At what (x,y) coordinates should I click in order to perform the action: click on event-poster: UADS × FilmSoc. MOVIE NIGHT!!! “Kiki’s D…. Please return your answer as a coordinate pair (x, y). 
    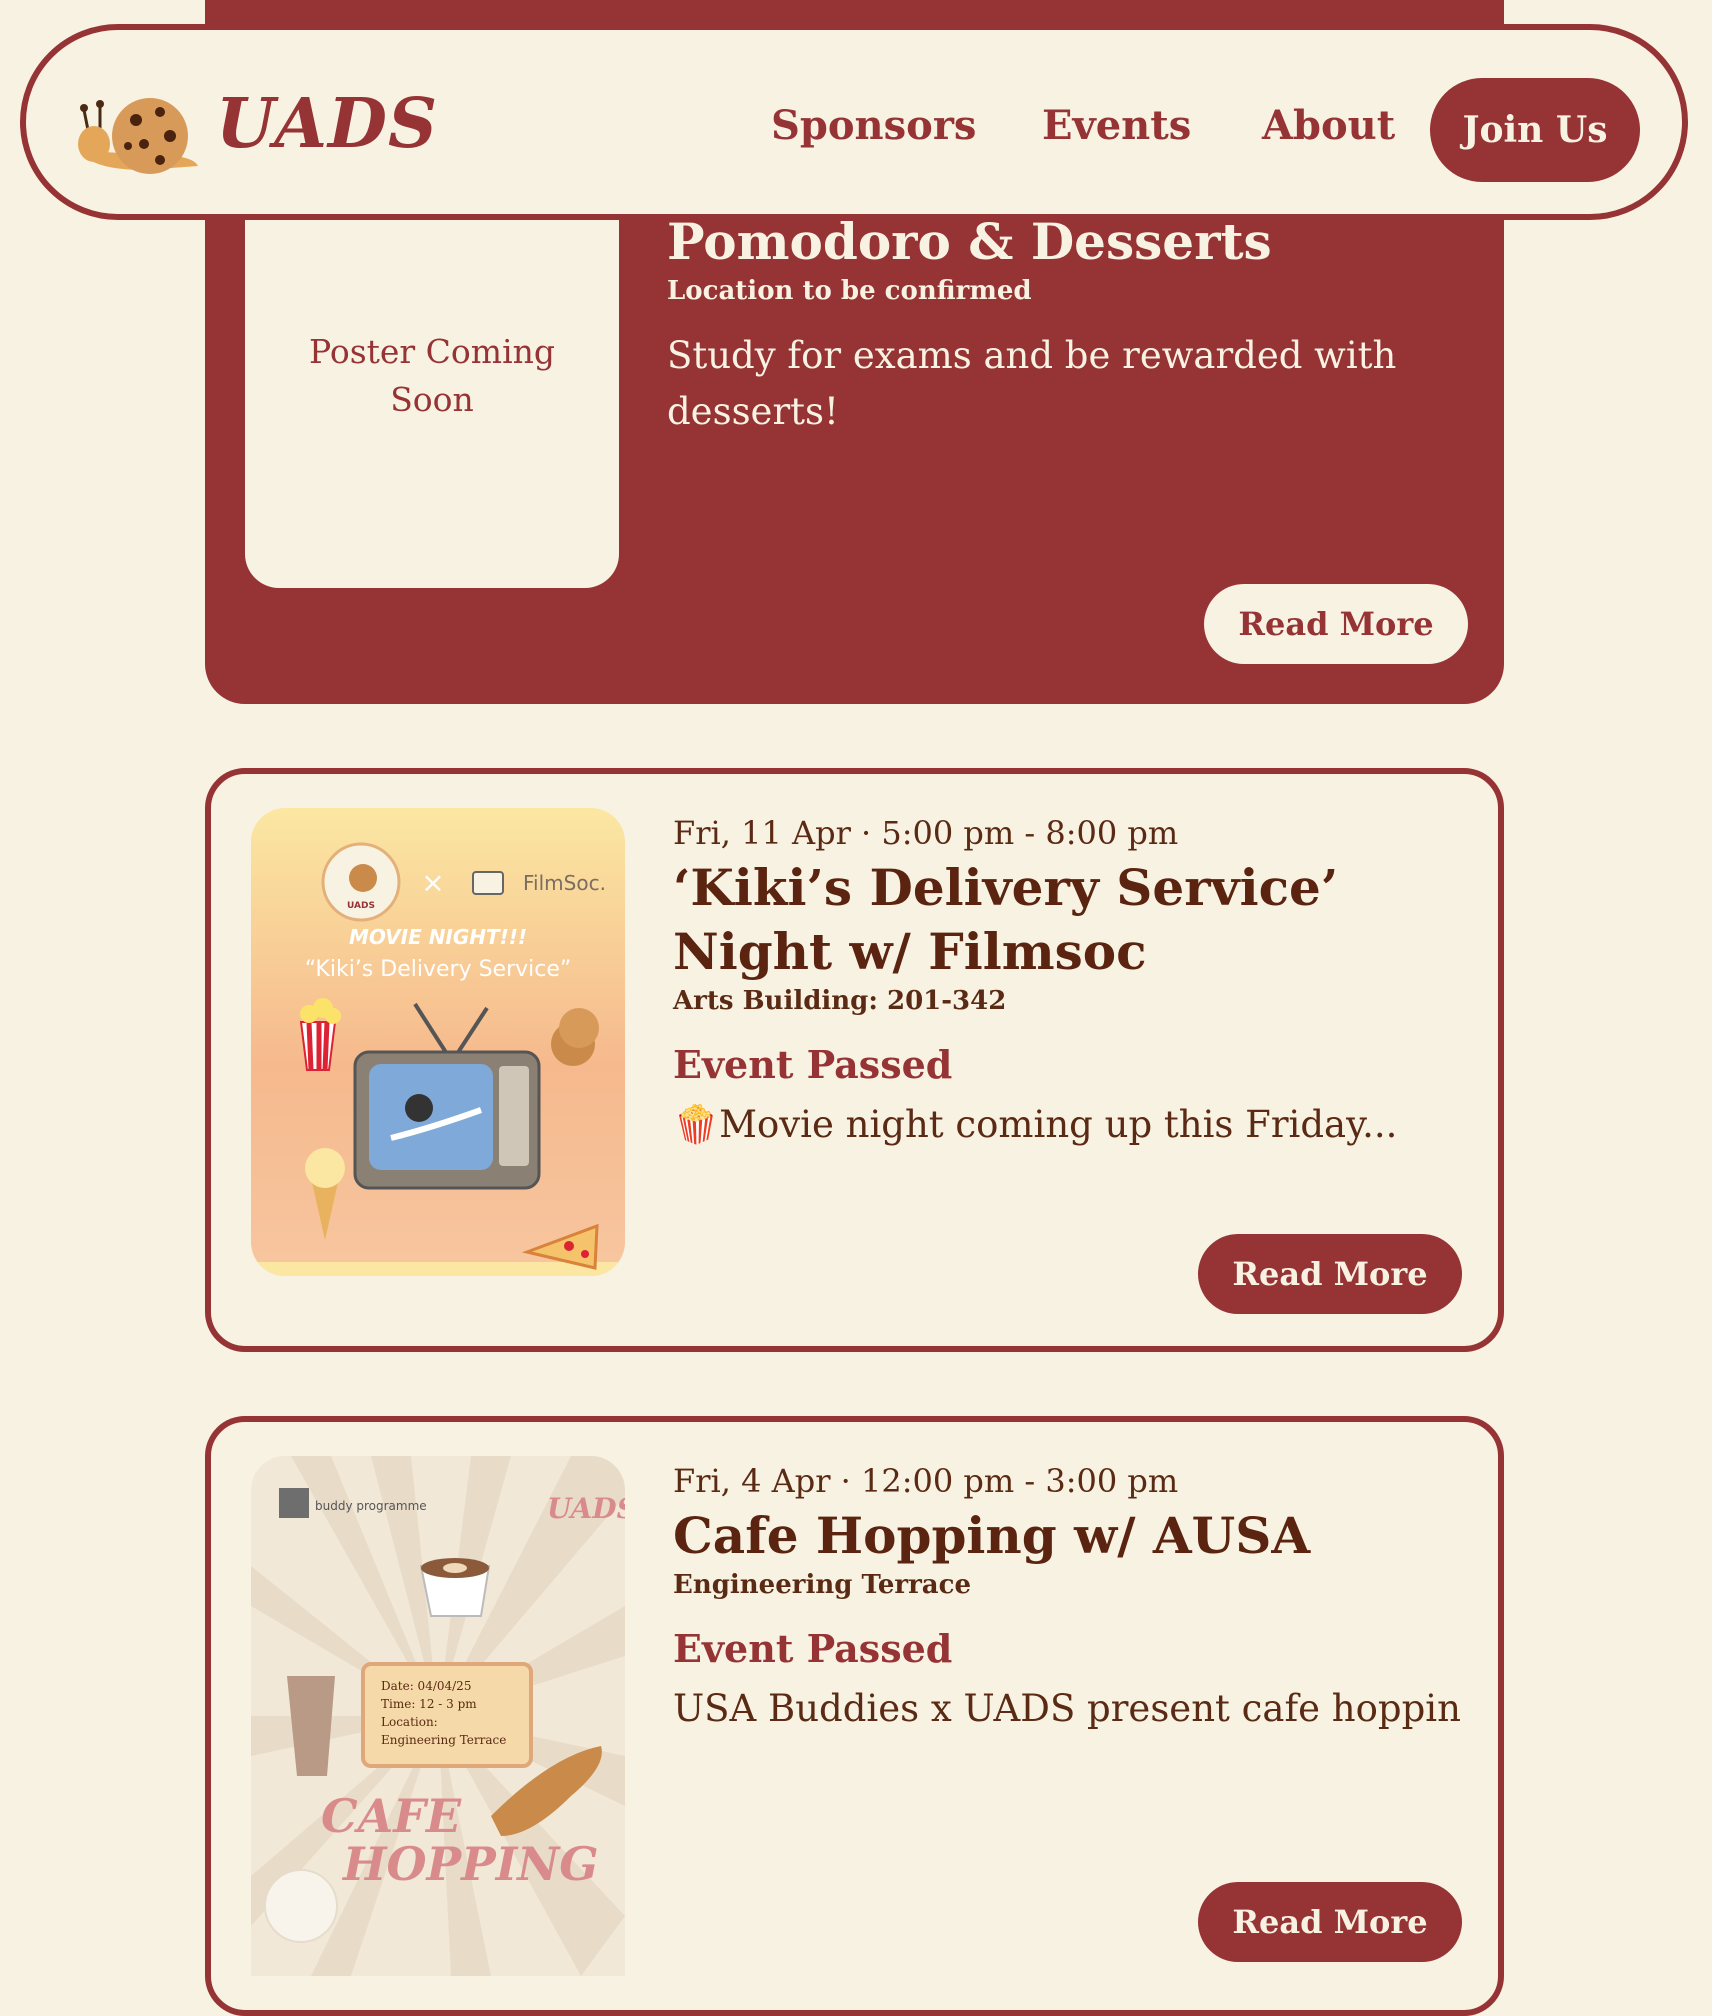
    Looking at the image, I should click on (438, 1042).